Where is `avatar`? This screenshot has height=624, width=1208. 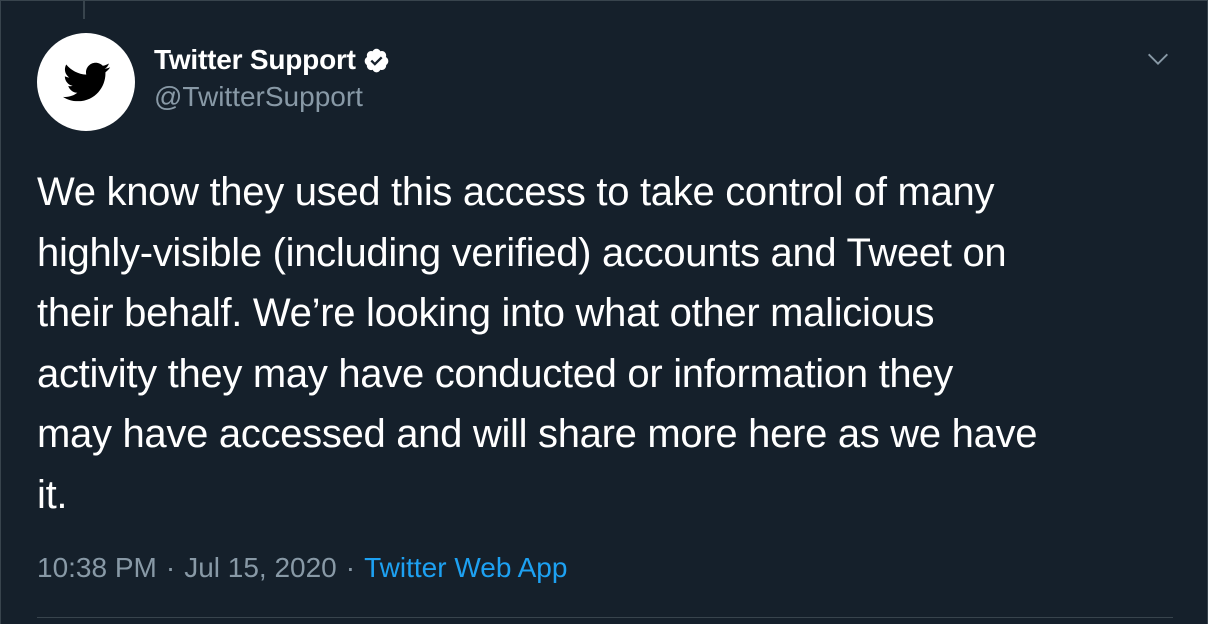
avatar is located at coordinates (86, 82).